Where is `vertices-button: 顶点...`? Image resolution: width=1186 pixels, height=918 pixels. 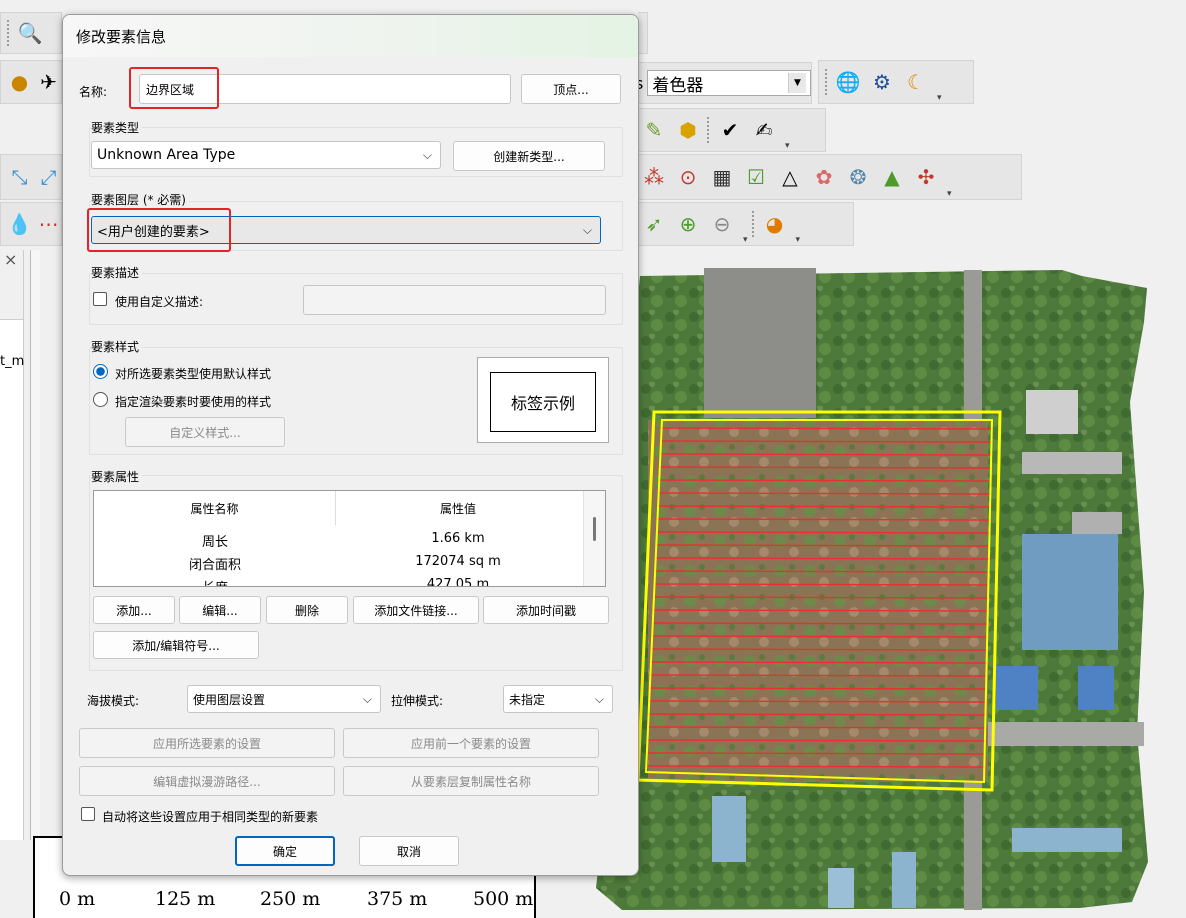 vertices-button: 顶点... is located at coordinates (571, 89).